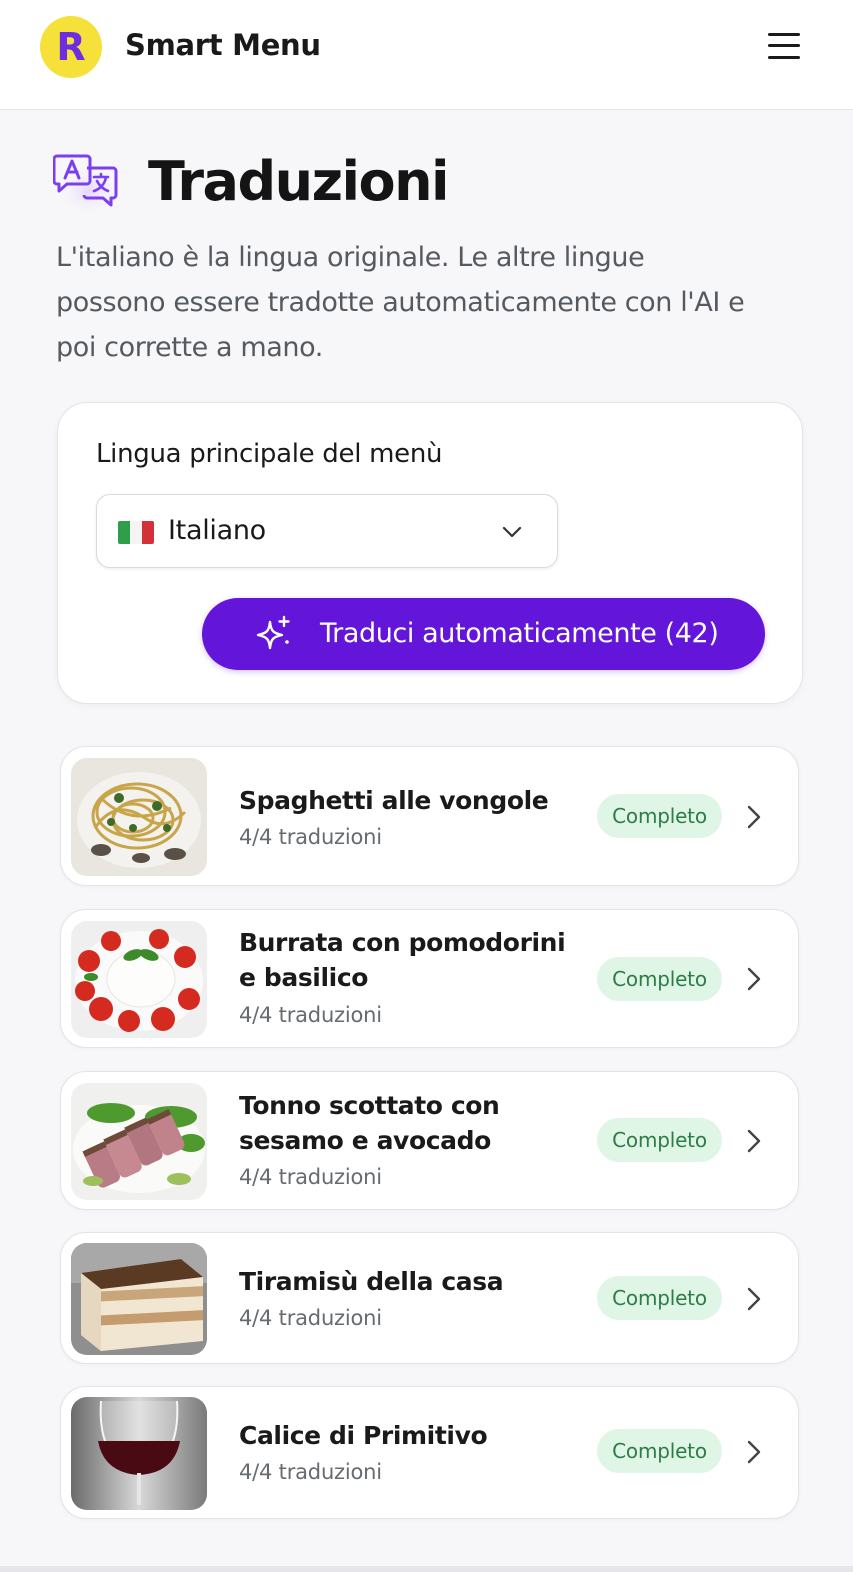  What do you see at coordinates (519, 633) in the screenshot?
I see `auto-translate-label: Traduci automaticamente (42)` at bounding box center [519, 633].